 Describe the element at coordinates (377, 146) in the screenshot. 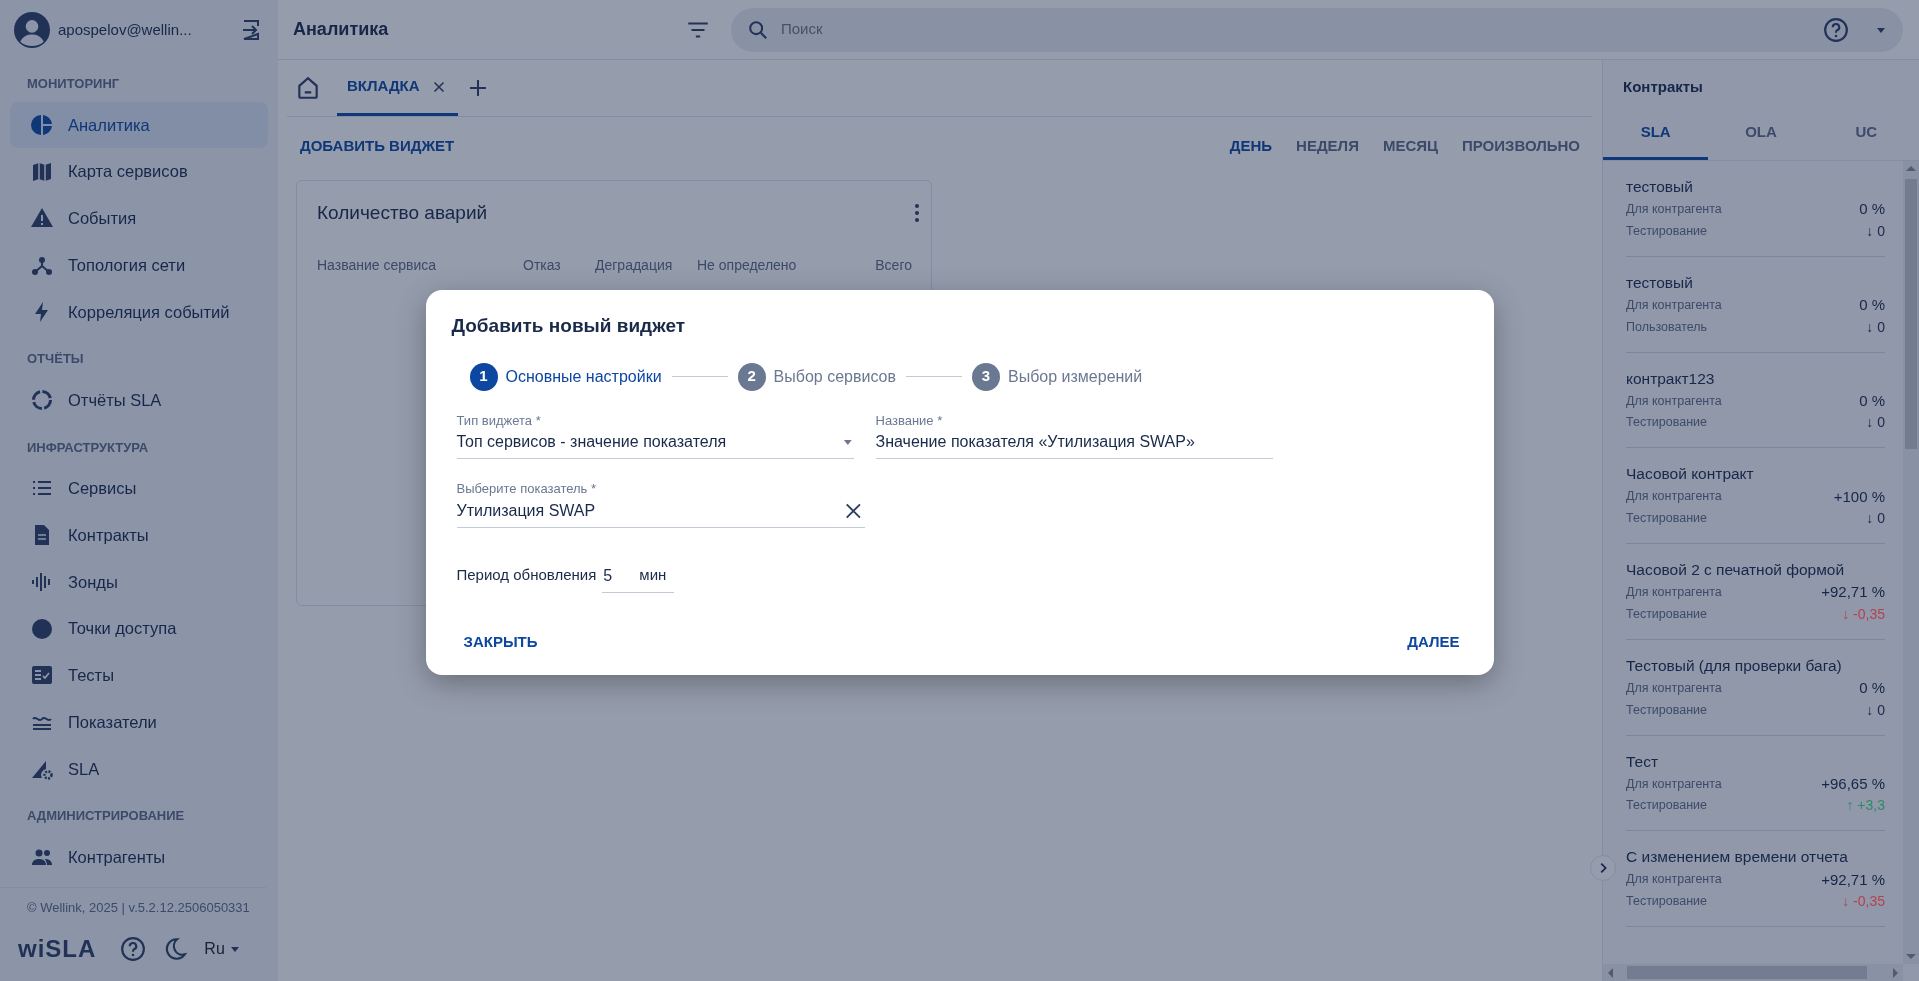

I see `add-widget-button: ДОБАВИТЬ ВИДЖЕТ` at that location.